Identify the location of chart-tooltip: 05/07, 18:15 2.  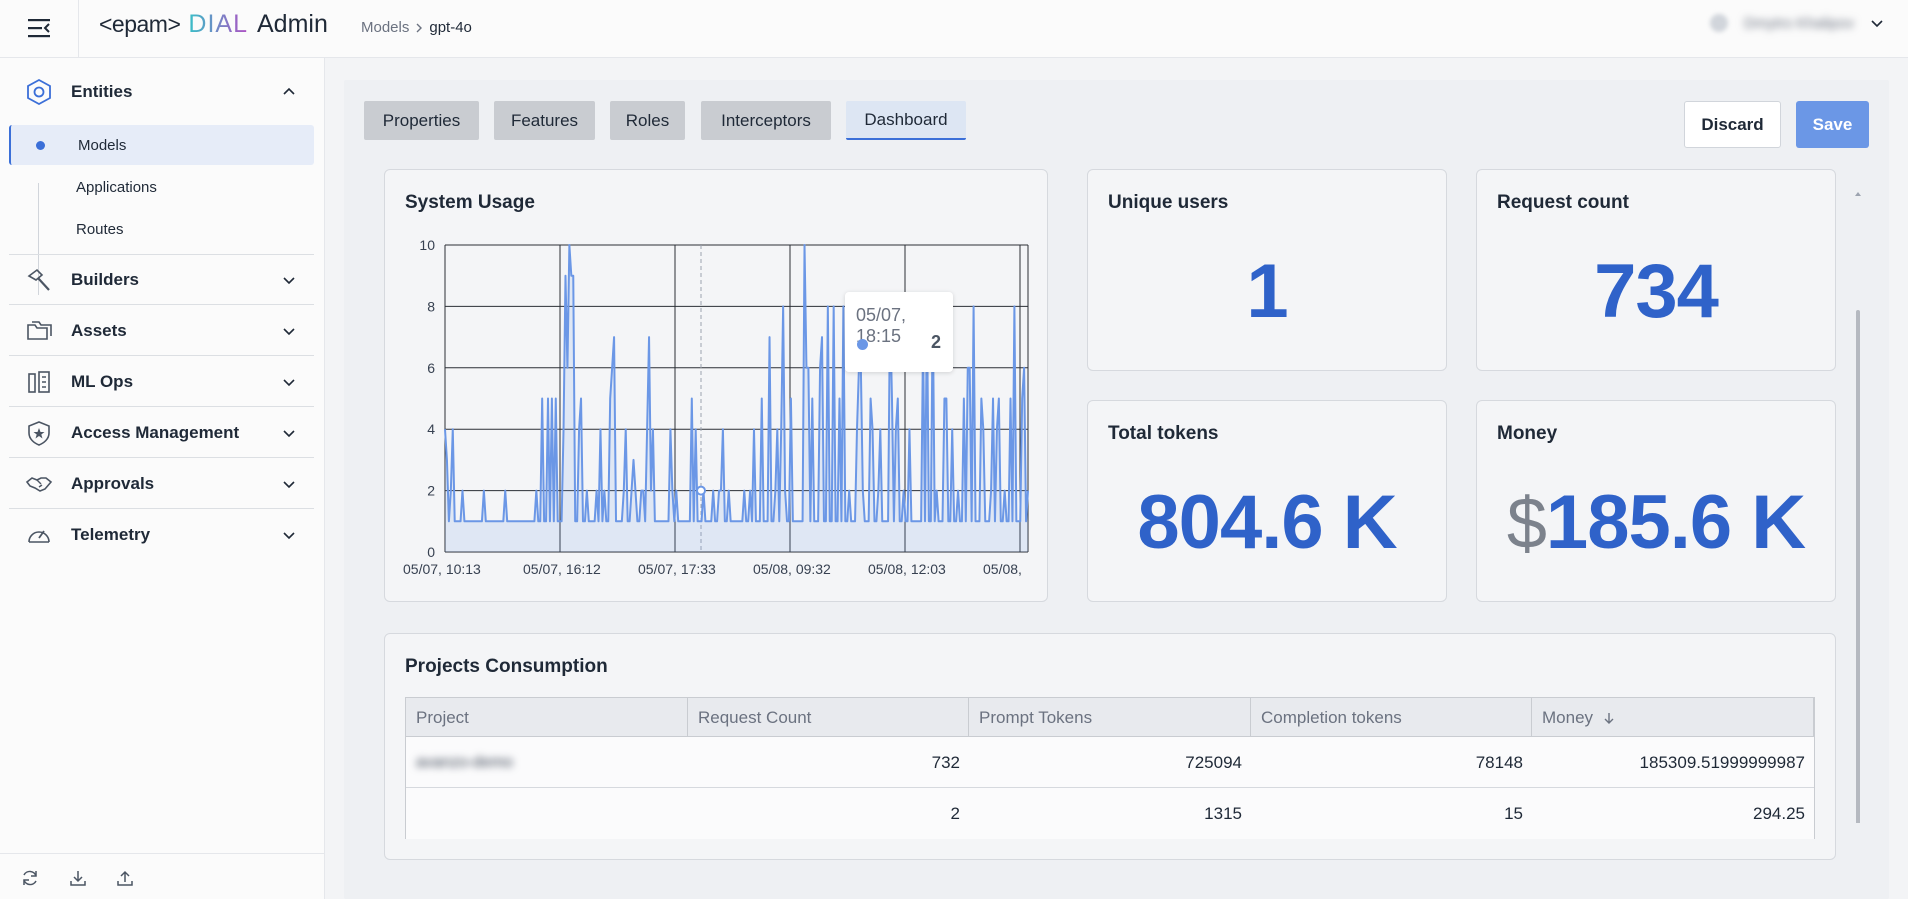
(899, 332).